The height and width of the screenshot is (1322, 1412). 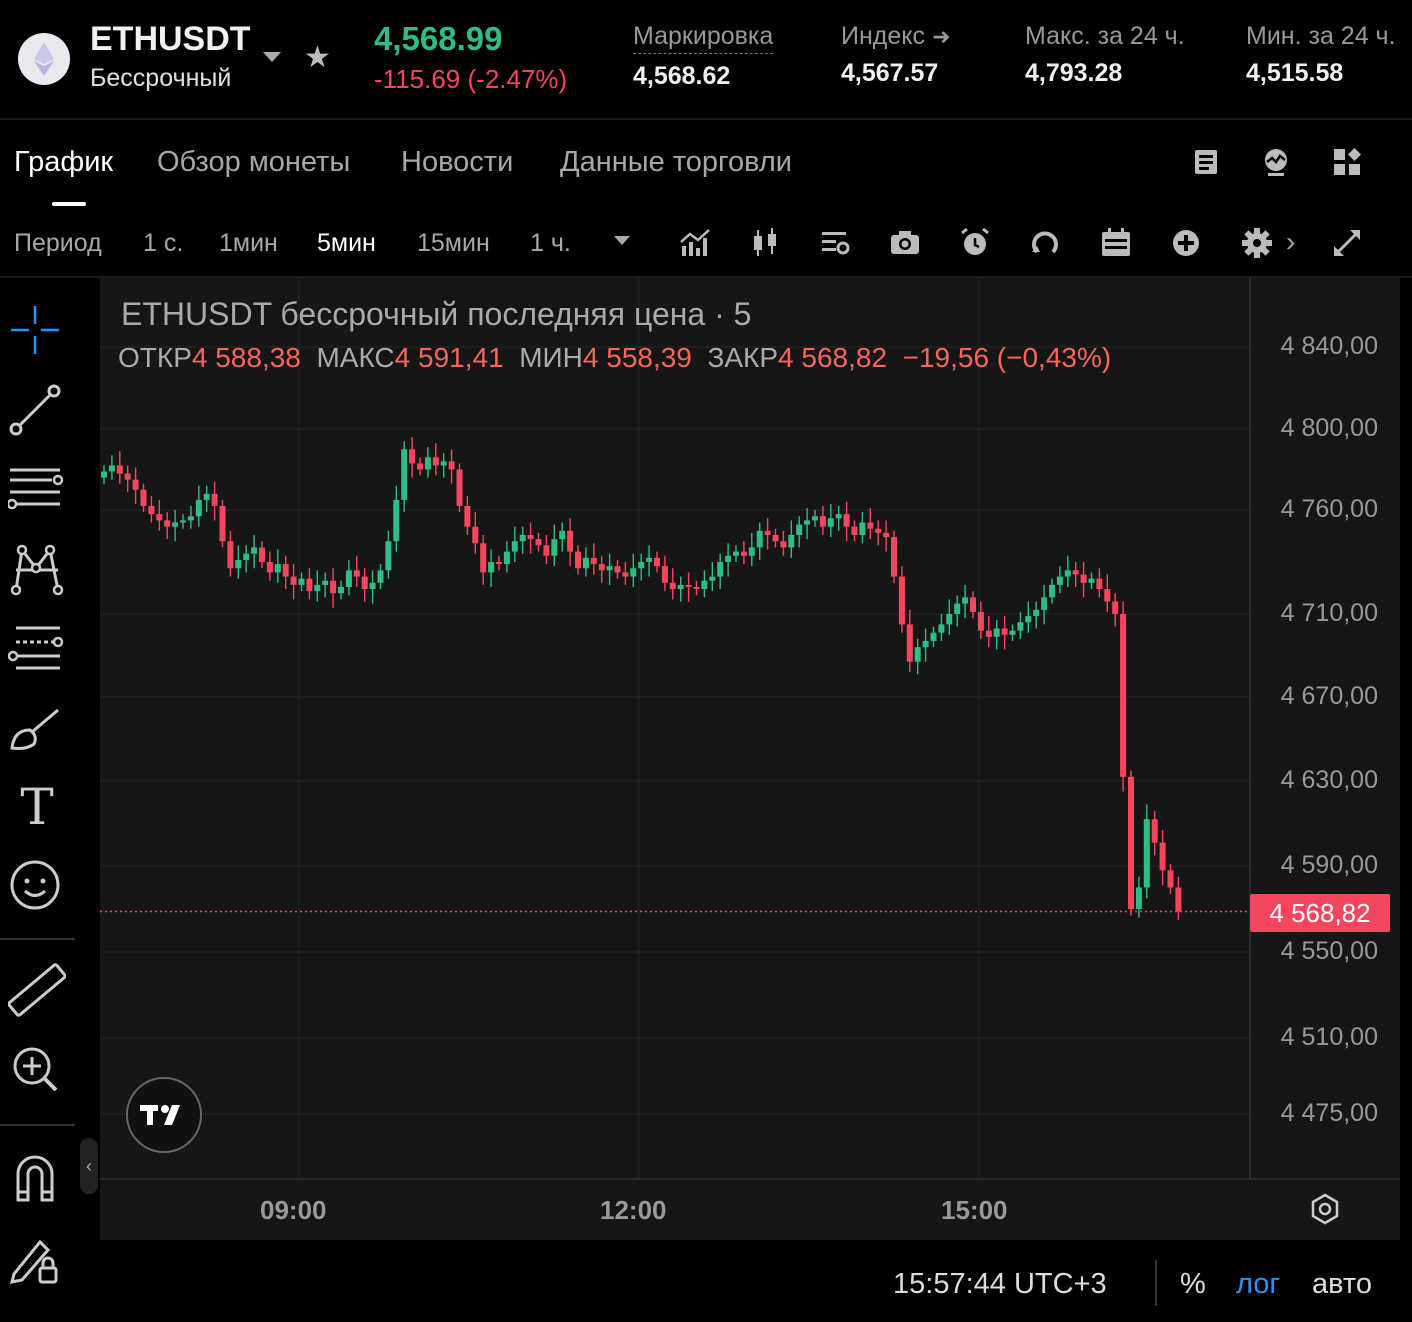 I want to click on interval-1h: 1 ч., so click(x=550, y=243).